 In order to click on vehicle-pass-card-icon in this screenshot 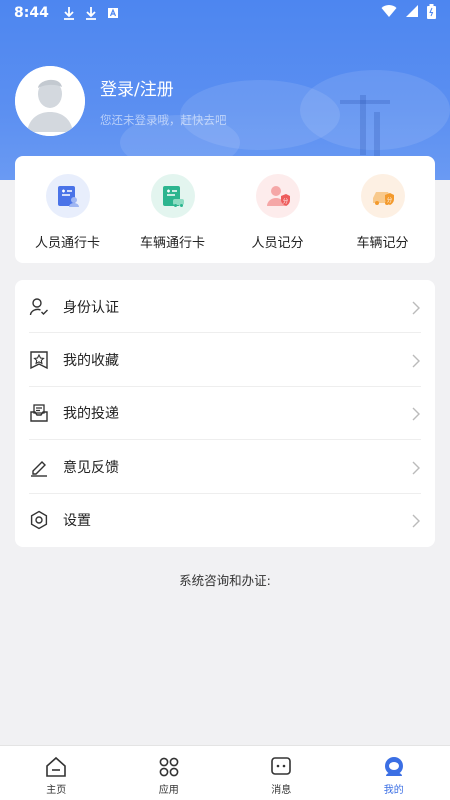, I will do `click(172, 196)`.